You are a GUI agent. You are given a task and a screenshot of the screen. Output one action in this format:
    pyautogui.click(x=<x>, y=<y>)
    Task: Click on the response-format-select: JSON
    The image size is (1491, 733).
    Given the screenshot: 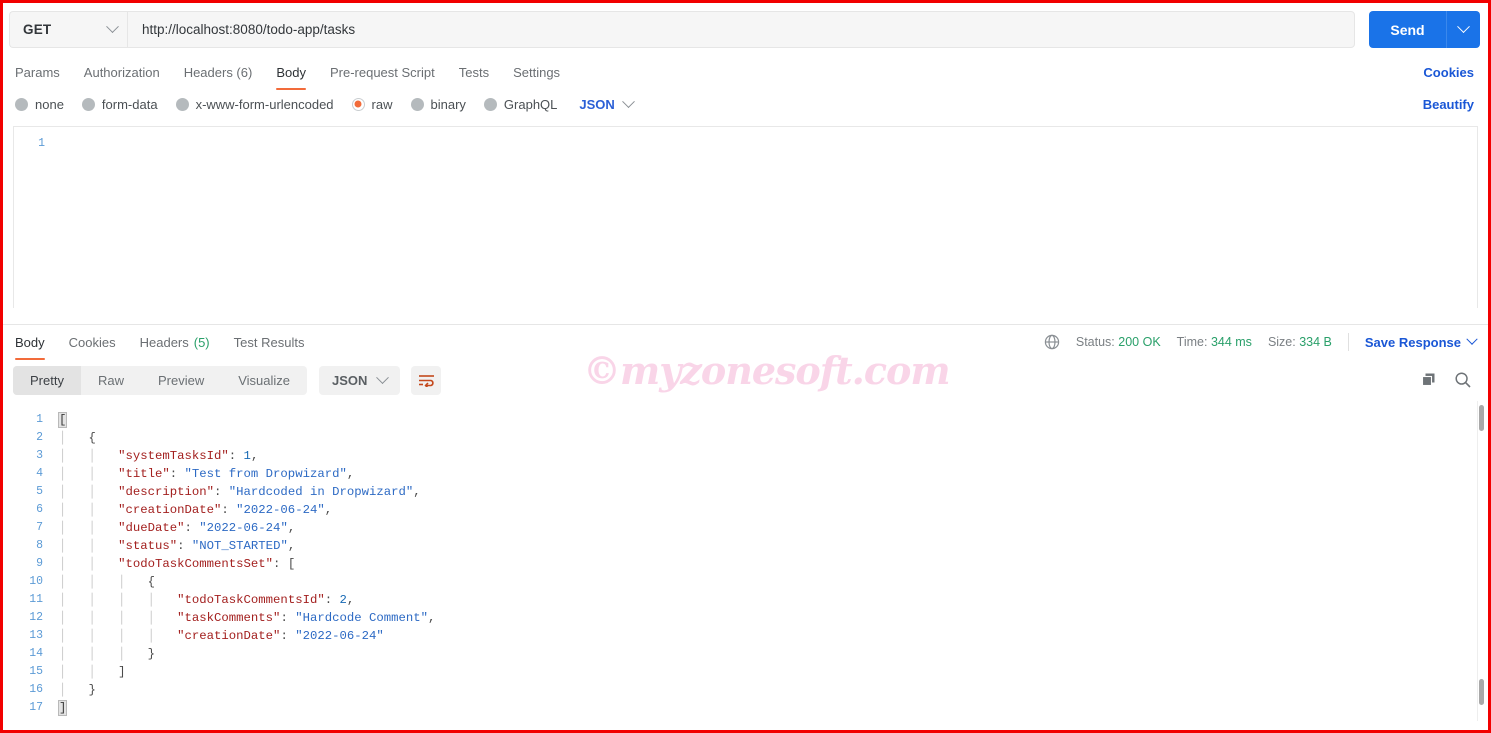 What is the action you would take?
    pyautogui.click(x=360, y=380)
    